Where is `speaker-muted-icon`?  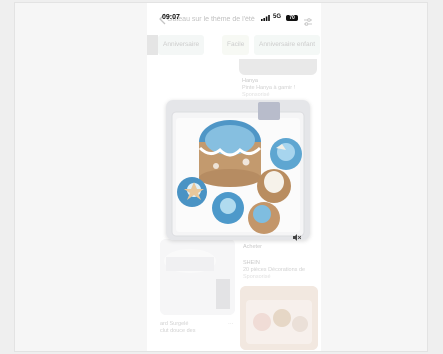
speaker-muted-icon is located at coordinates (297, 237).